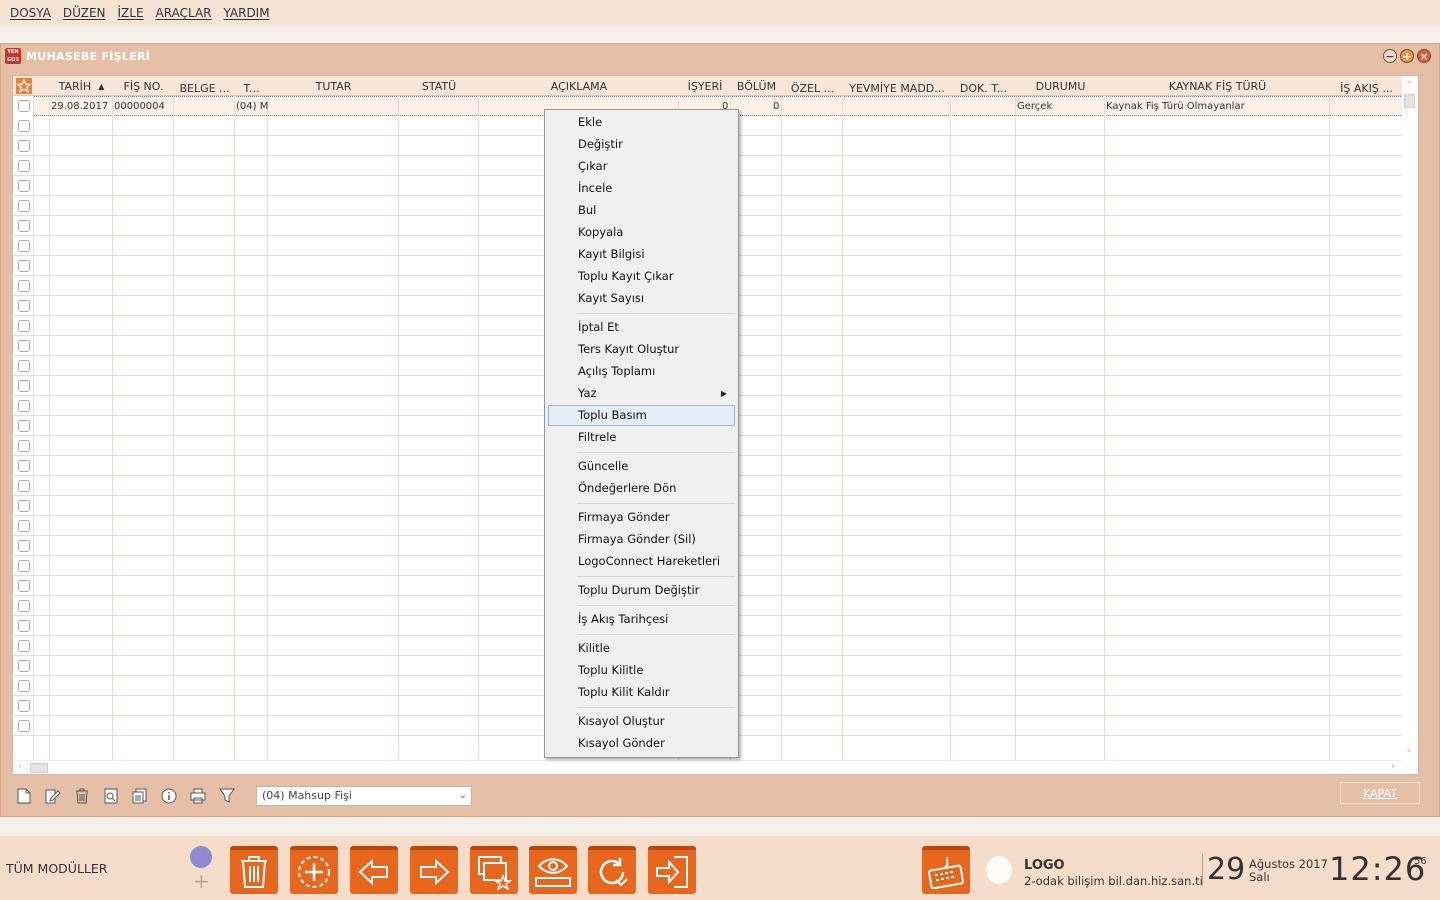  I want to click on col-header-tarih: TARİH ▲, so click(81, 86).